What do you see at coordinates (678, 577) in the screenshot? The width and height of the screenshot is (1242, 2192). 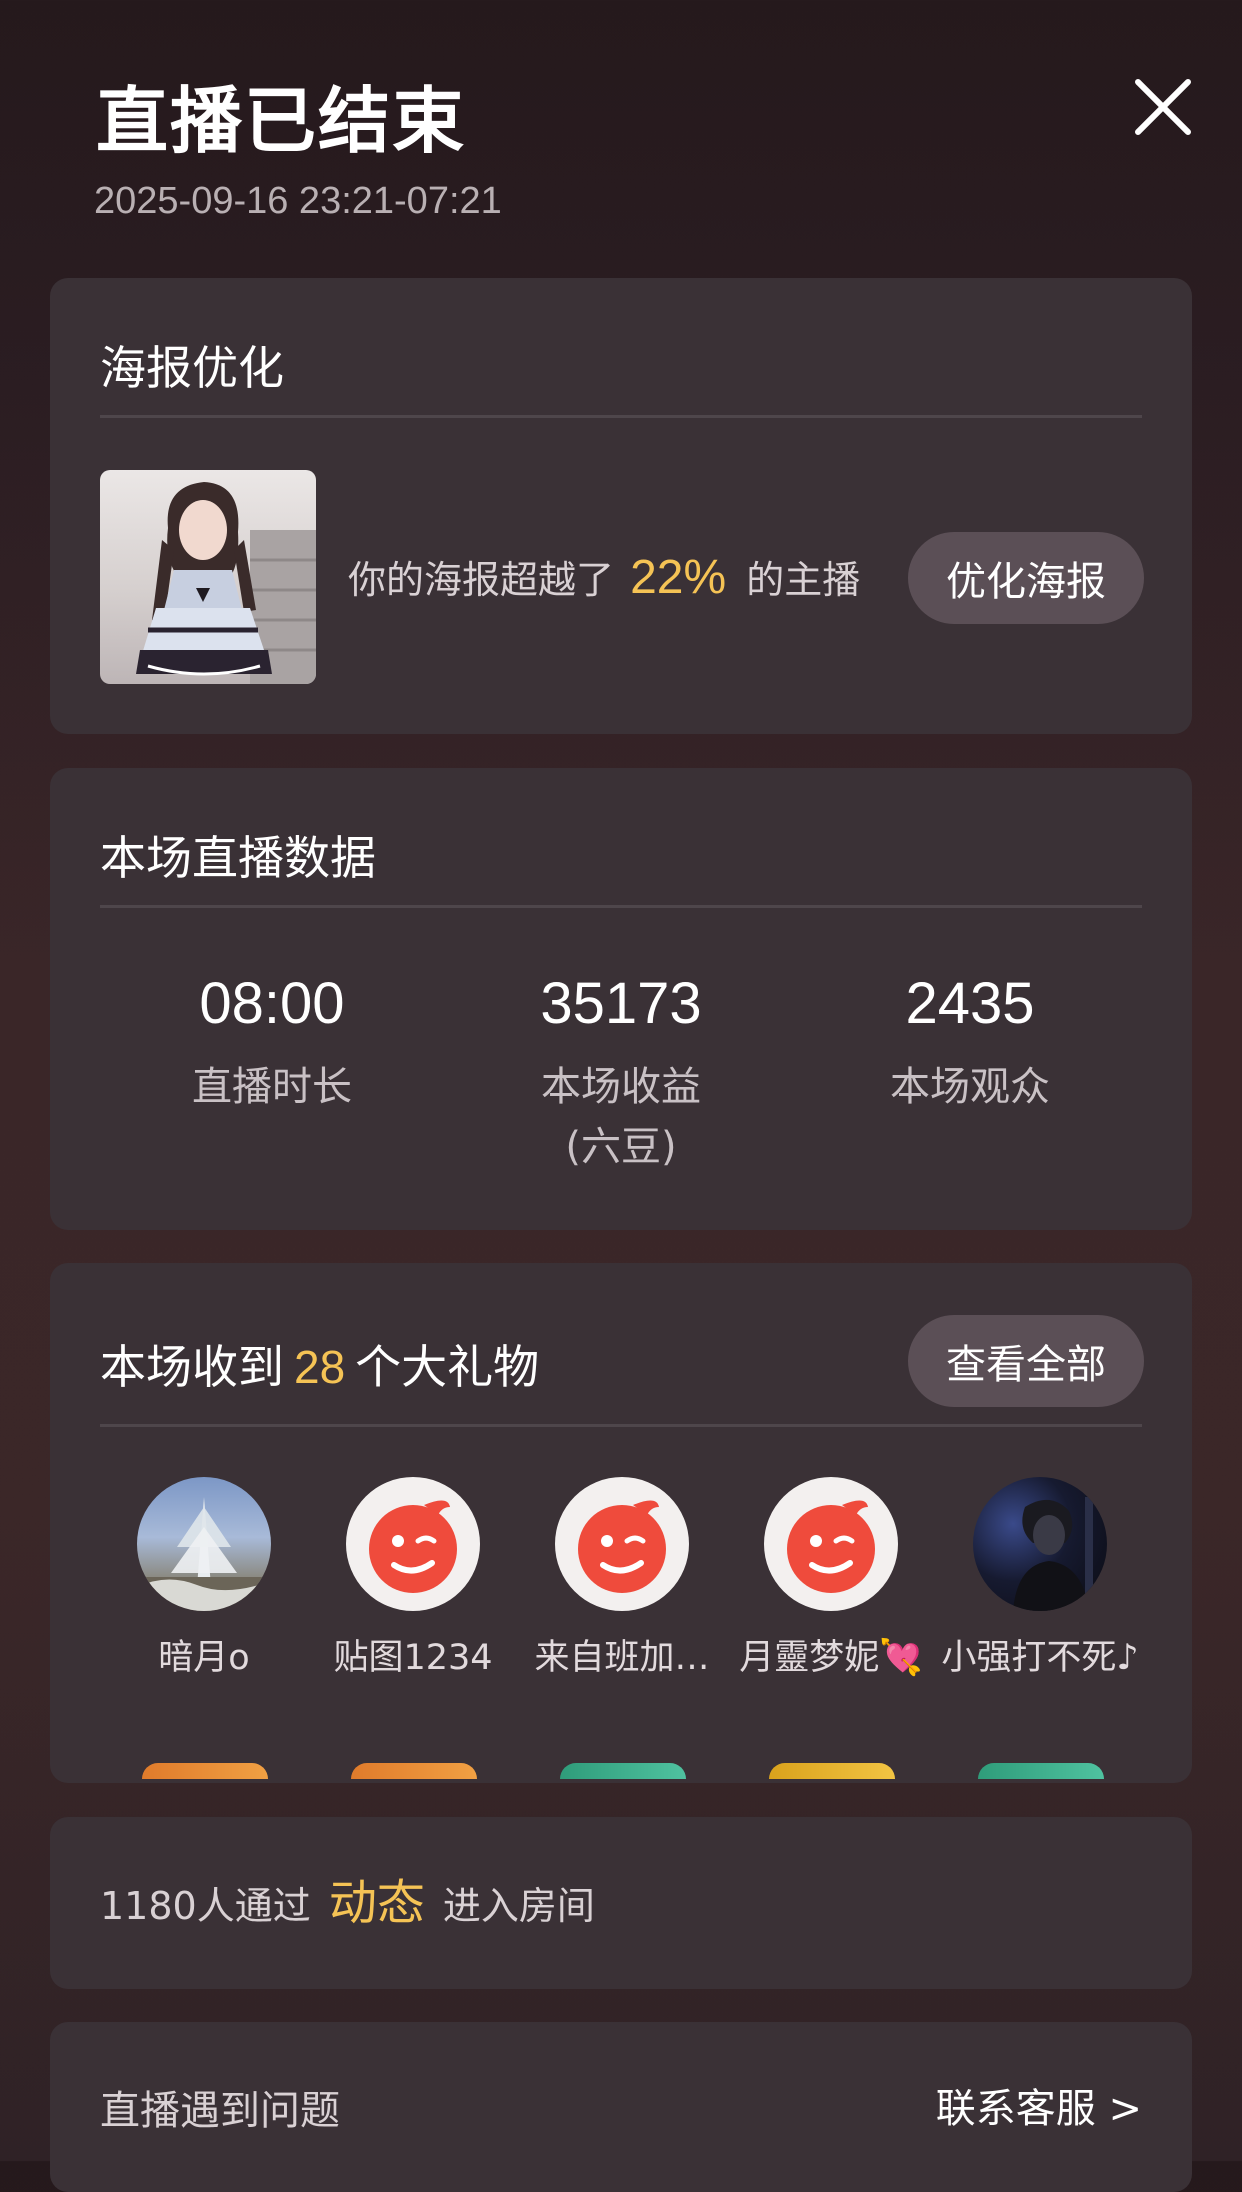 I see `poster-ranking-percent: 22%` at bounding box center [678, 577].